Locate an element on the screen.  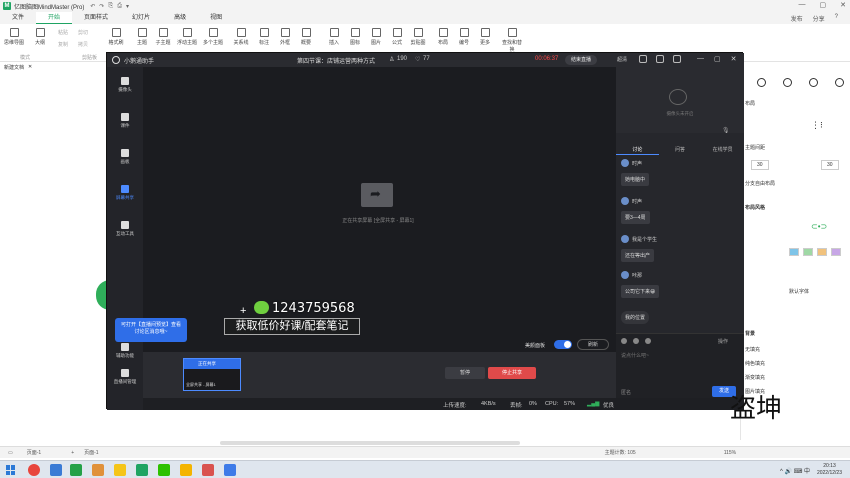
help-icon: ? is located at coordinates (836, 18).